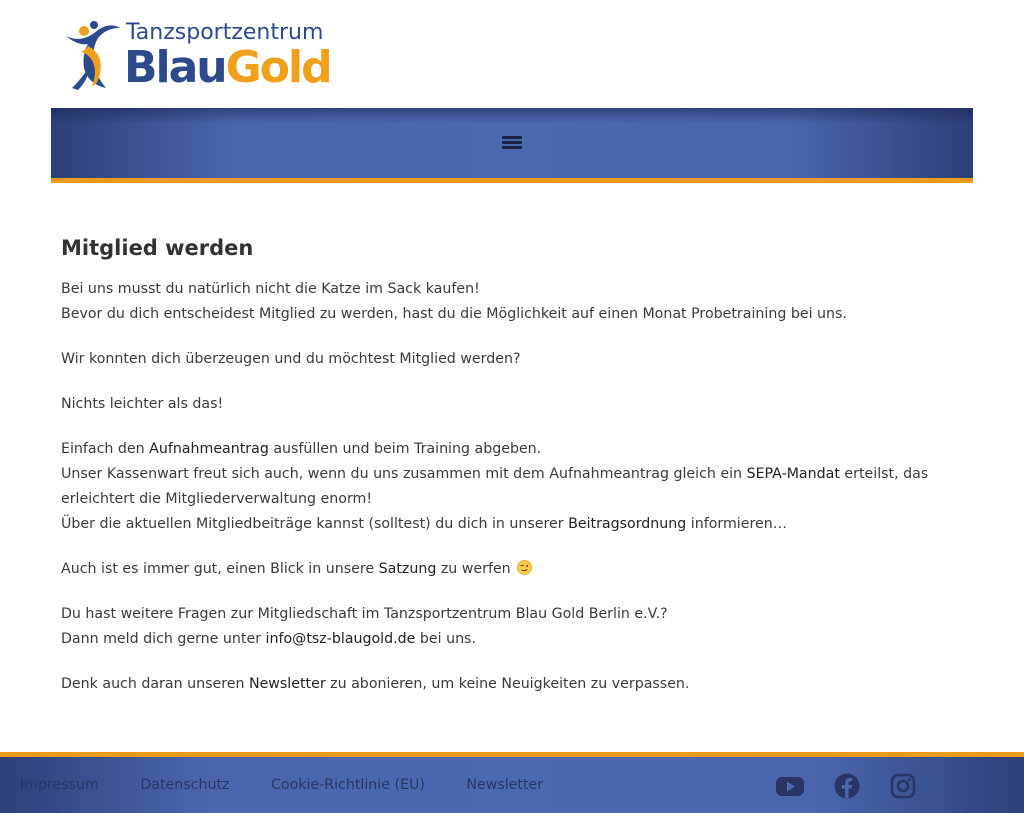 The image size is (1024, 813). I want to click on beitragsordnung-link: Beitragsordnung, so click(627, 524).